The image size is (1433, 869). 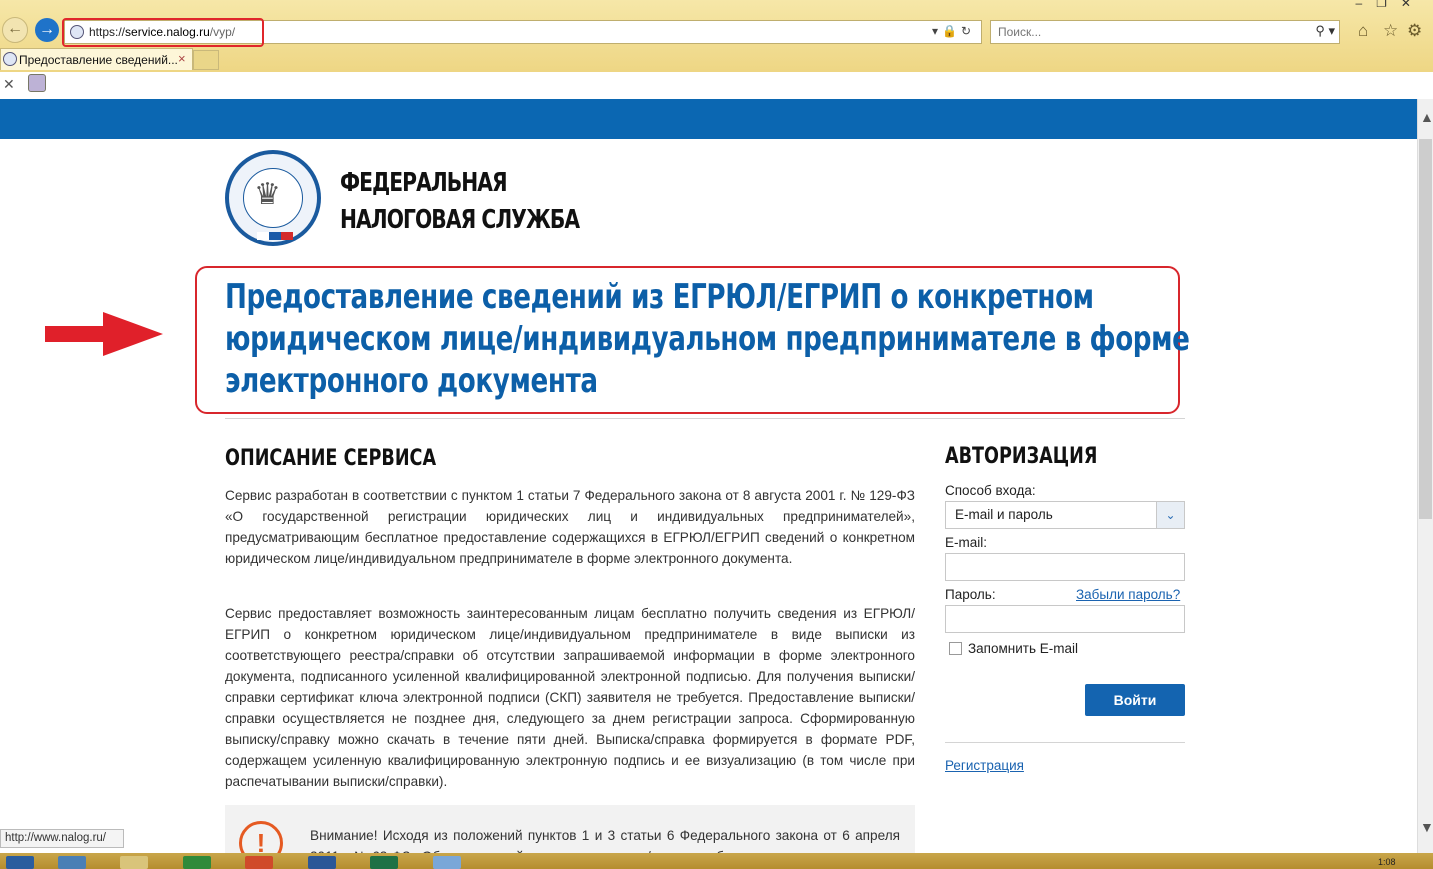 I want to click on taskbar-ie-icon, so click(x=72, y=862).